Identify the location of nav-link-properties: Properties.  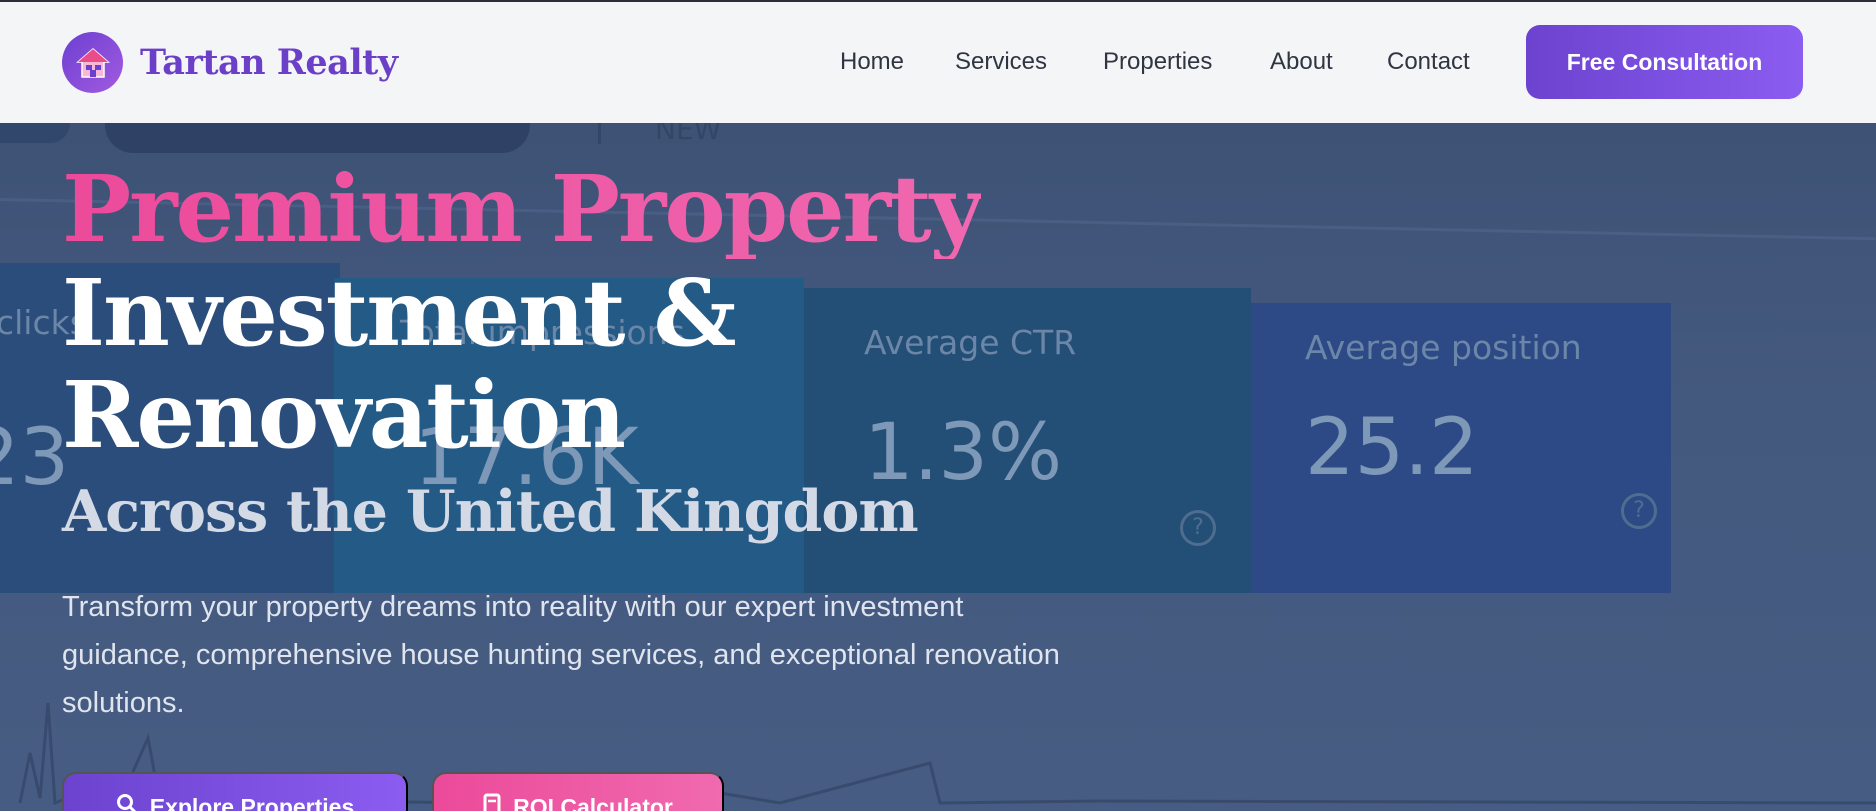
(1157, 62).